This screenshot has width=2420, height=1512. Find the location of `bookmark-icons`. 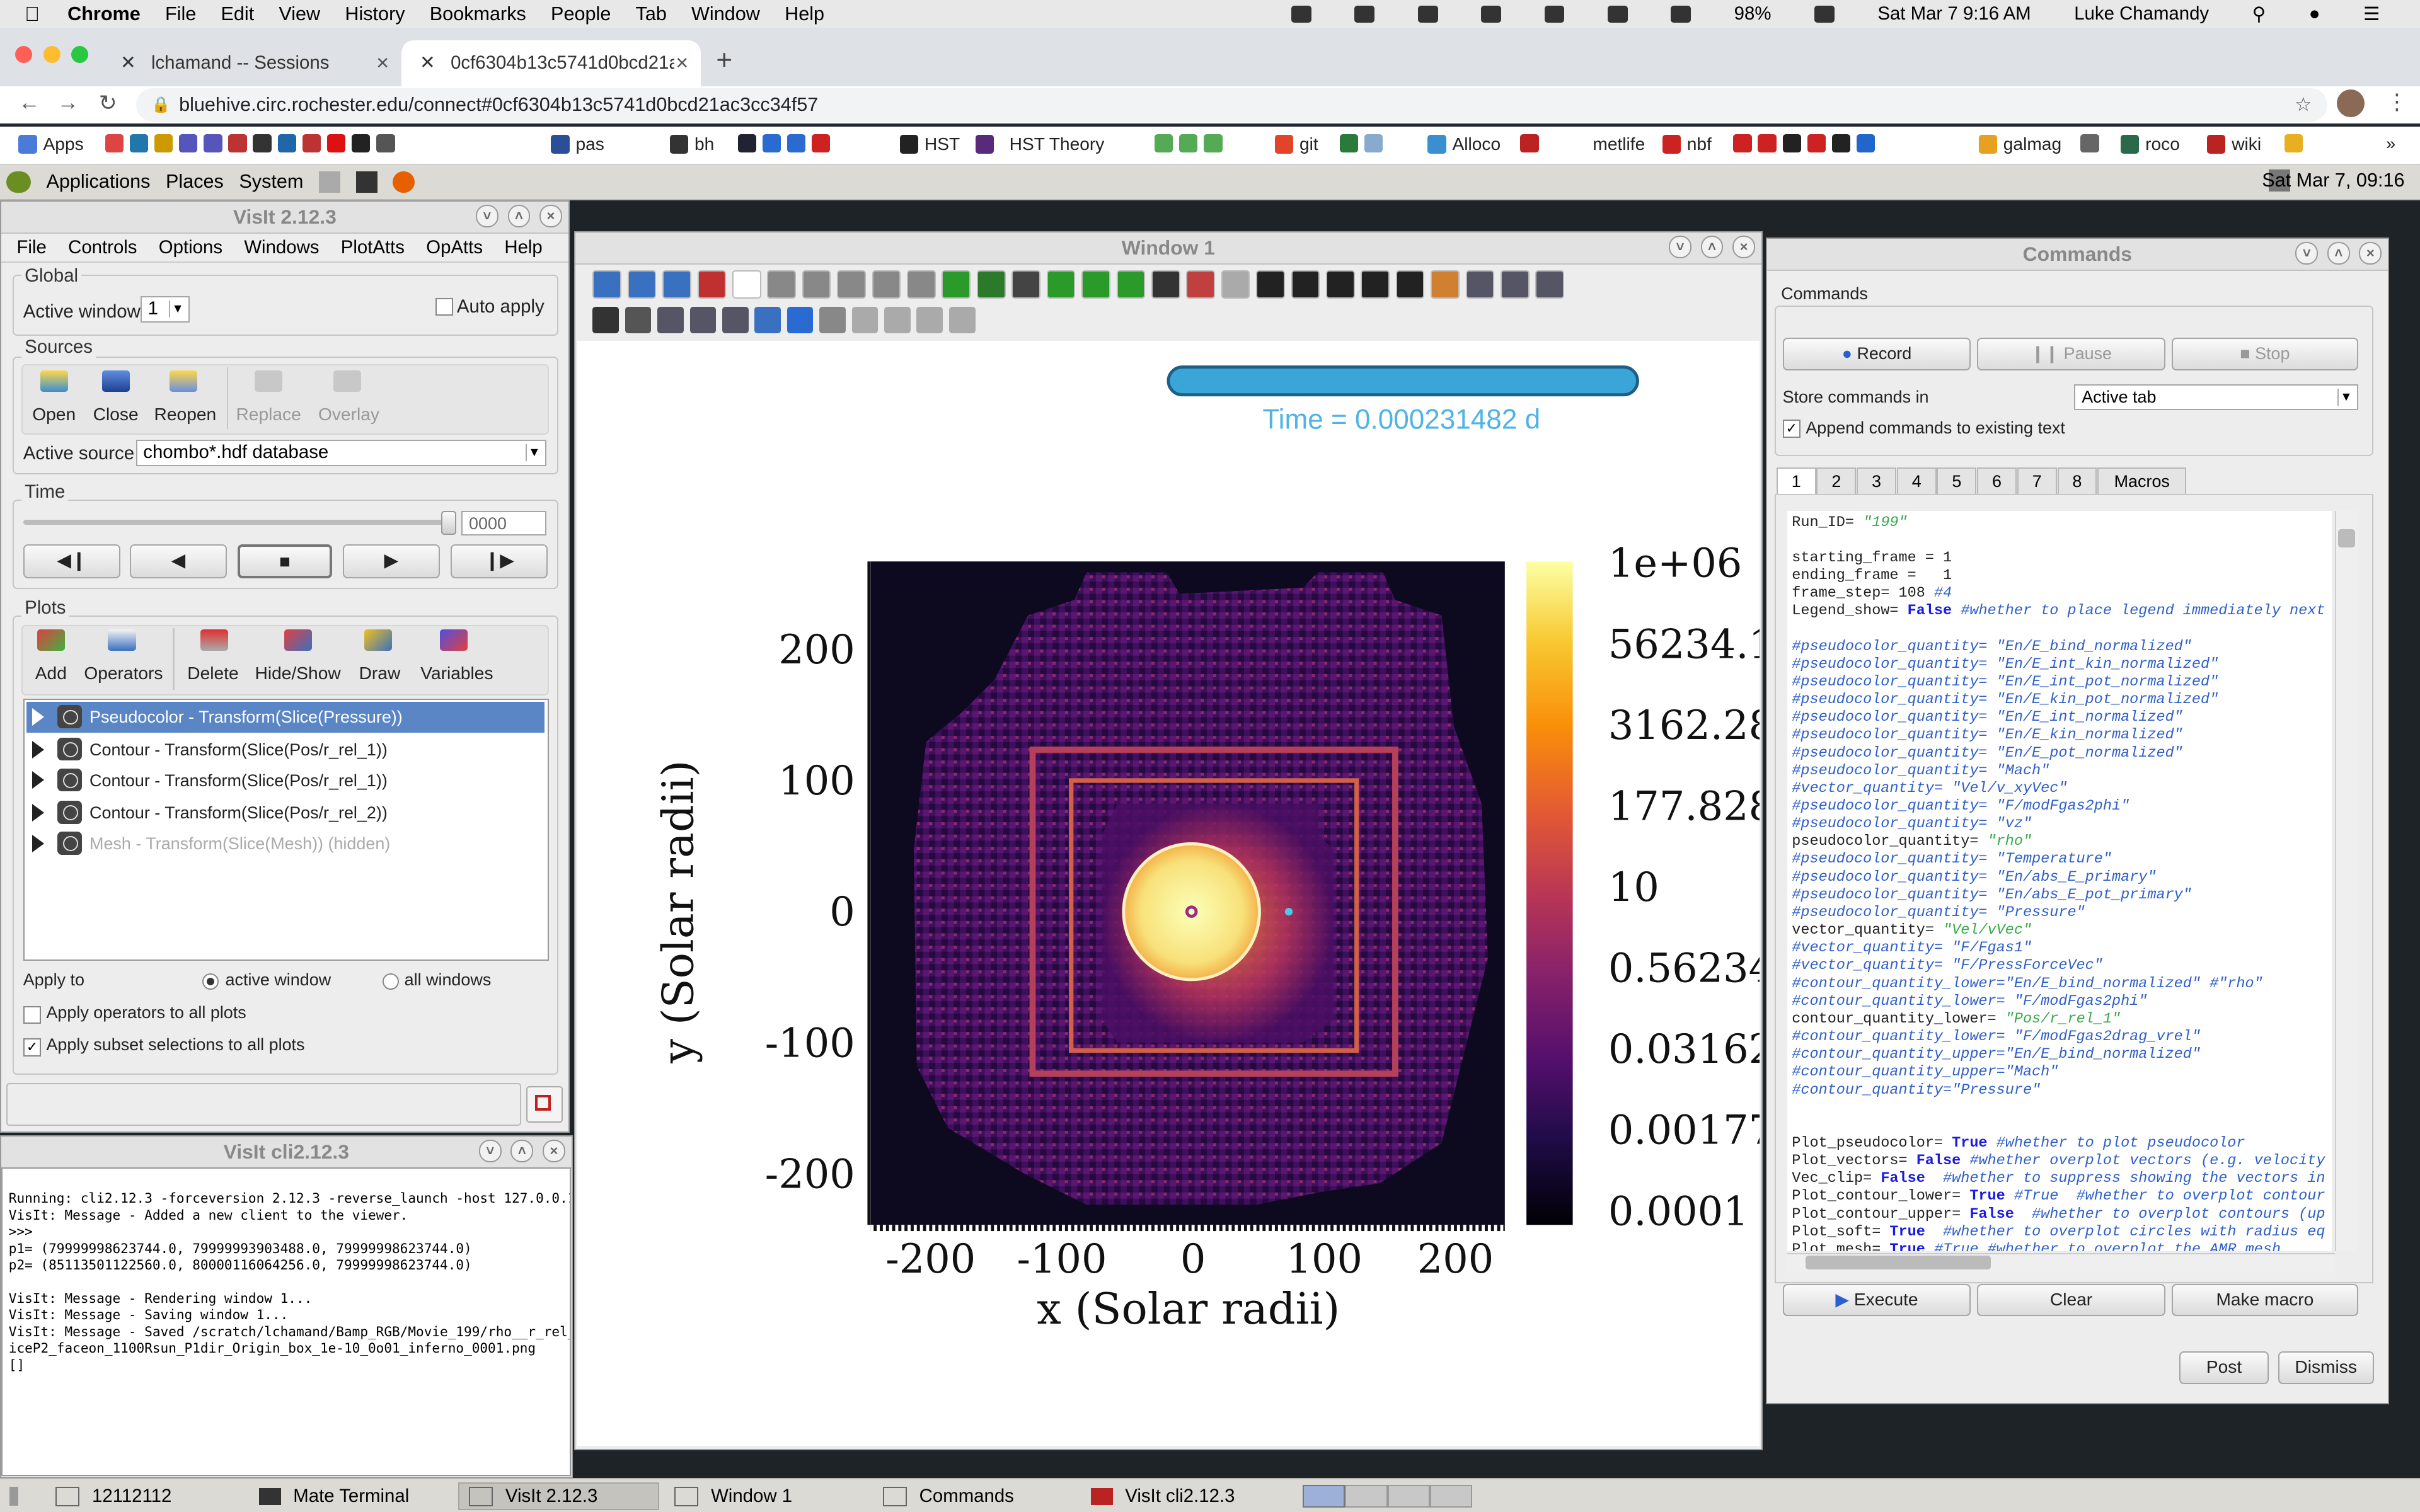

bookmark-icons is located at coordinates (253, 143).